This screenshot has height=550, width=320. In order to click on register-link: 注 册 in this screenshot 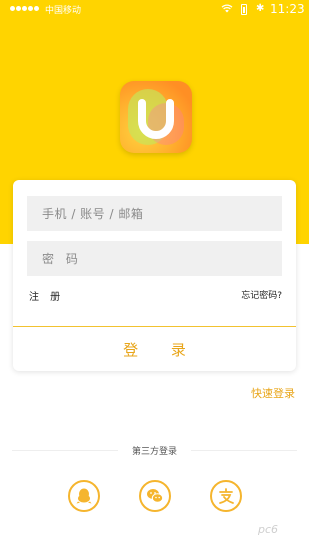, I will do `click(46, 295)`.